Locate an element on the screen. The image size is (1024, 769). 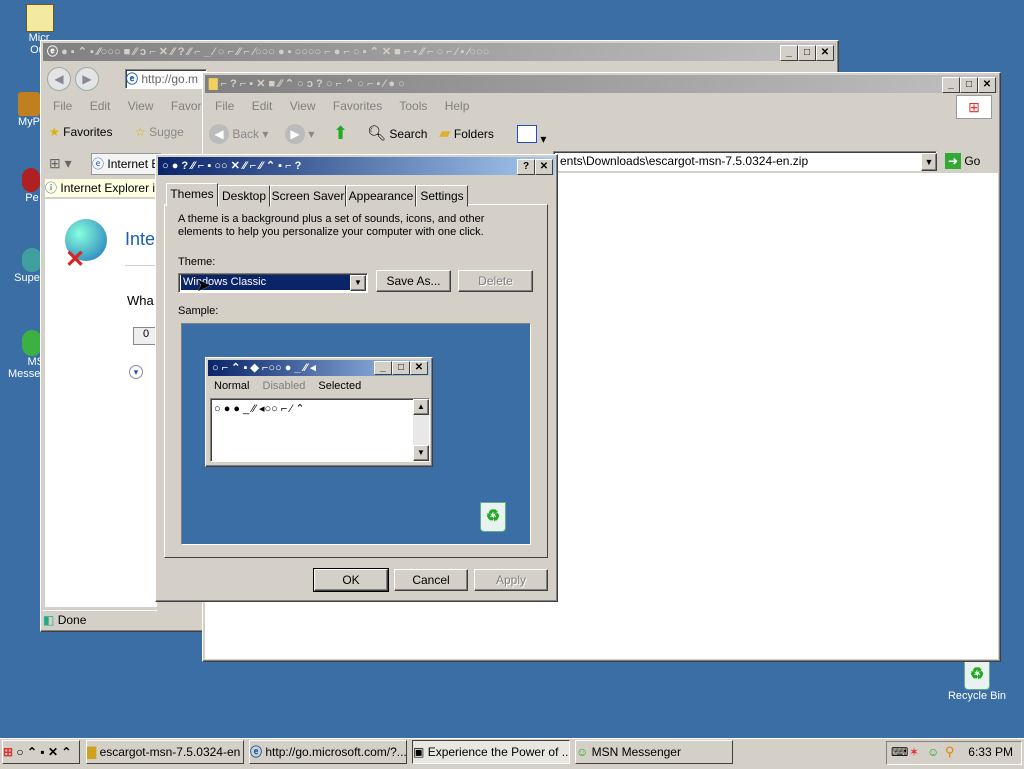
desktop-icon-label: Recycle Bin is located at coordinates (977, 696).